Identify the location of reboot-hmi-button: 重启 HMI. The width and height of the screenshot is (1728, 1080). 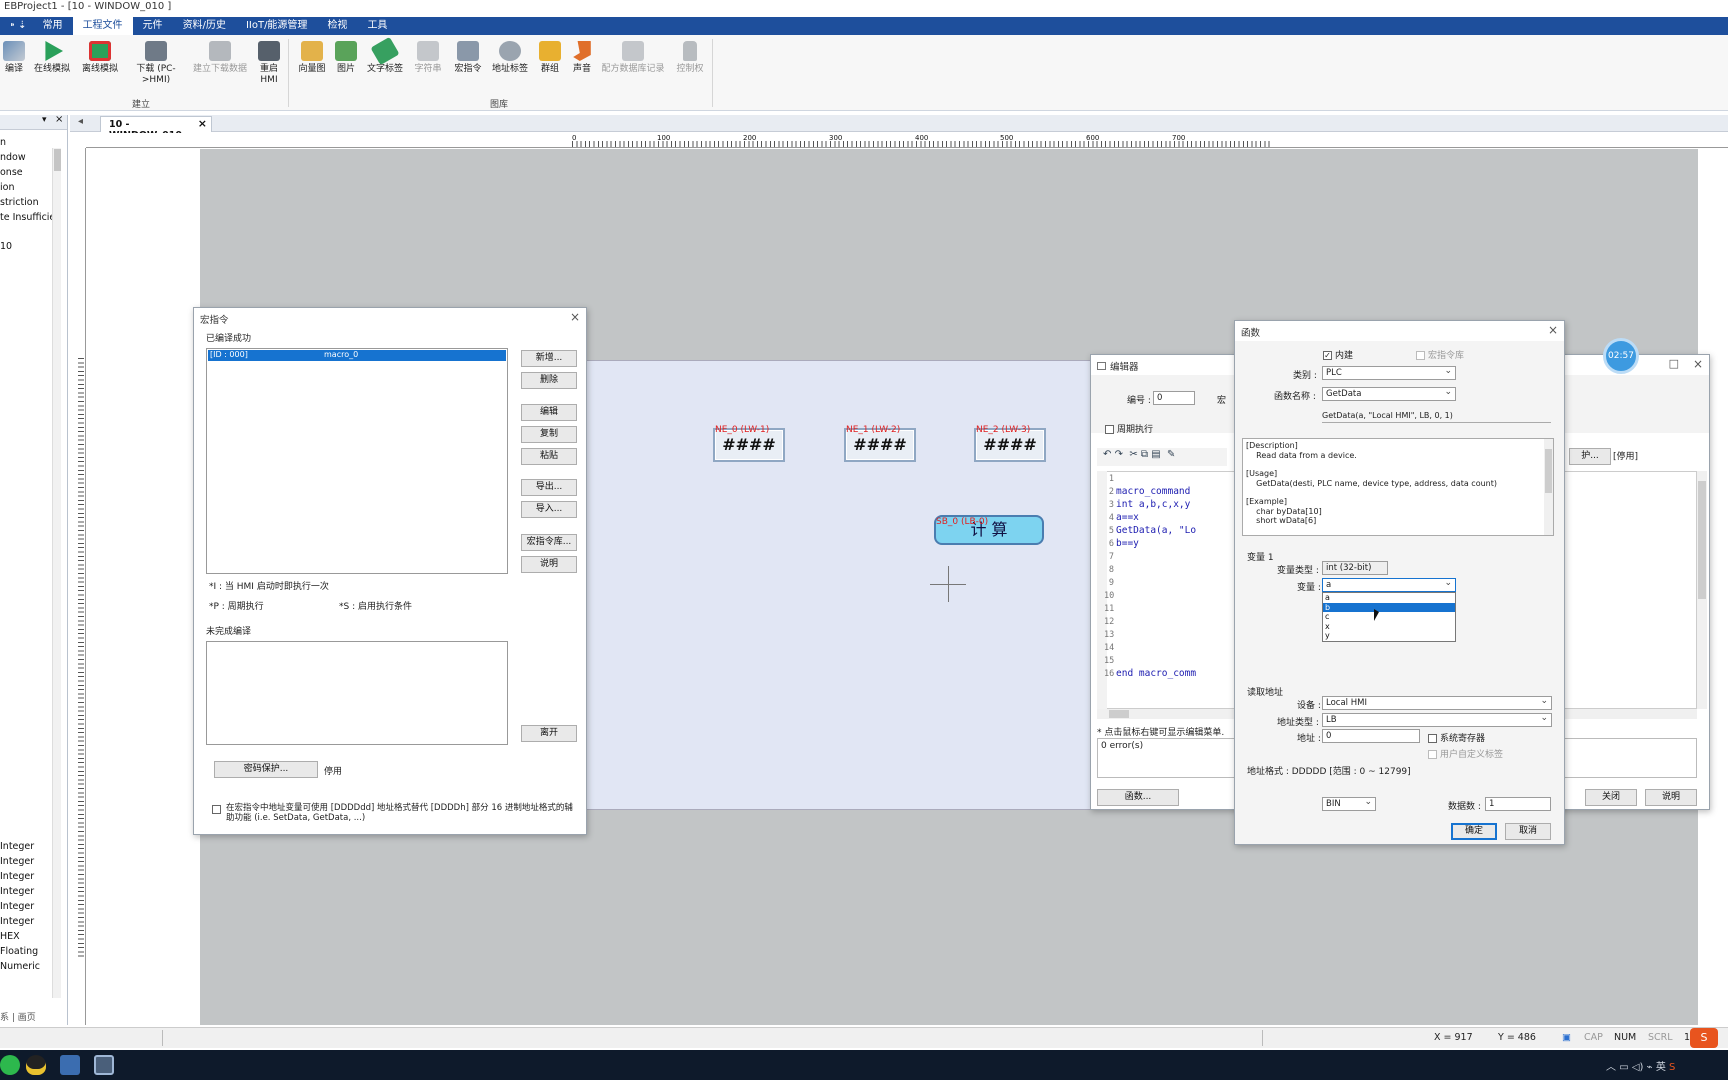
(269, 63).